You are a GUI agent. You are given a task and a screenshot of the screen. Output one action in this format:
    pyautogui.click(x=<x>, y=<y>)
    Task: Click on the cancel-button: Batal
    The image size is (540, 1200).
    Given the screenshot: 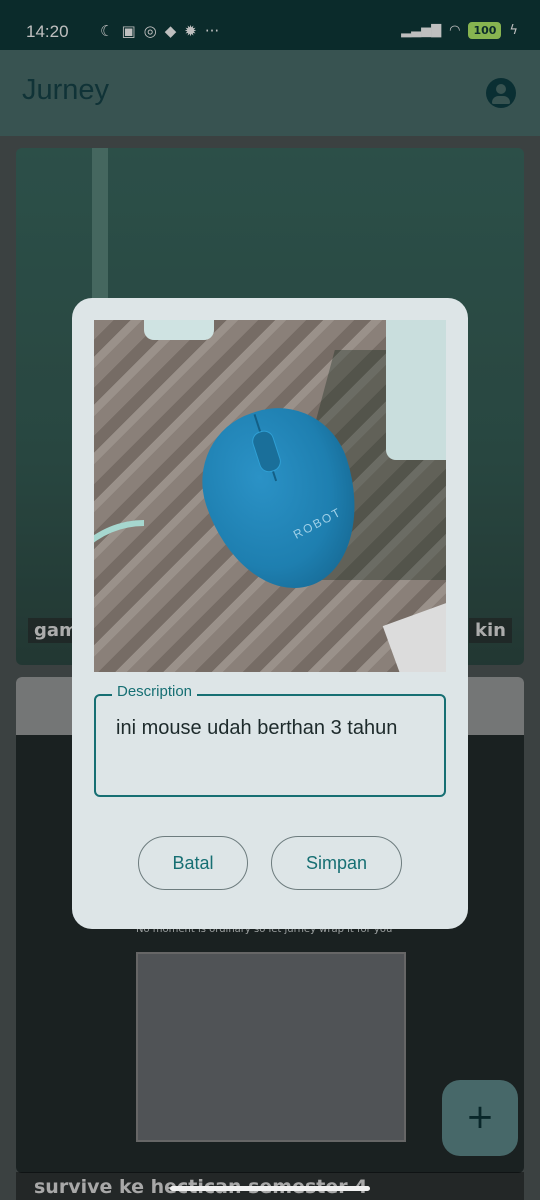 What is the action you would take?
    pyautogui.click(x=193, y=863)
    